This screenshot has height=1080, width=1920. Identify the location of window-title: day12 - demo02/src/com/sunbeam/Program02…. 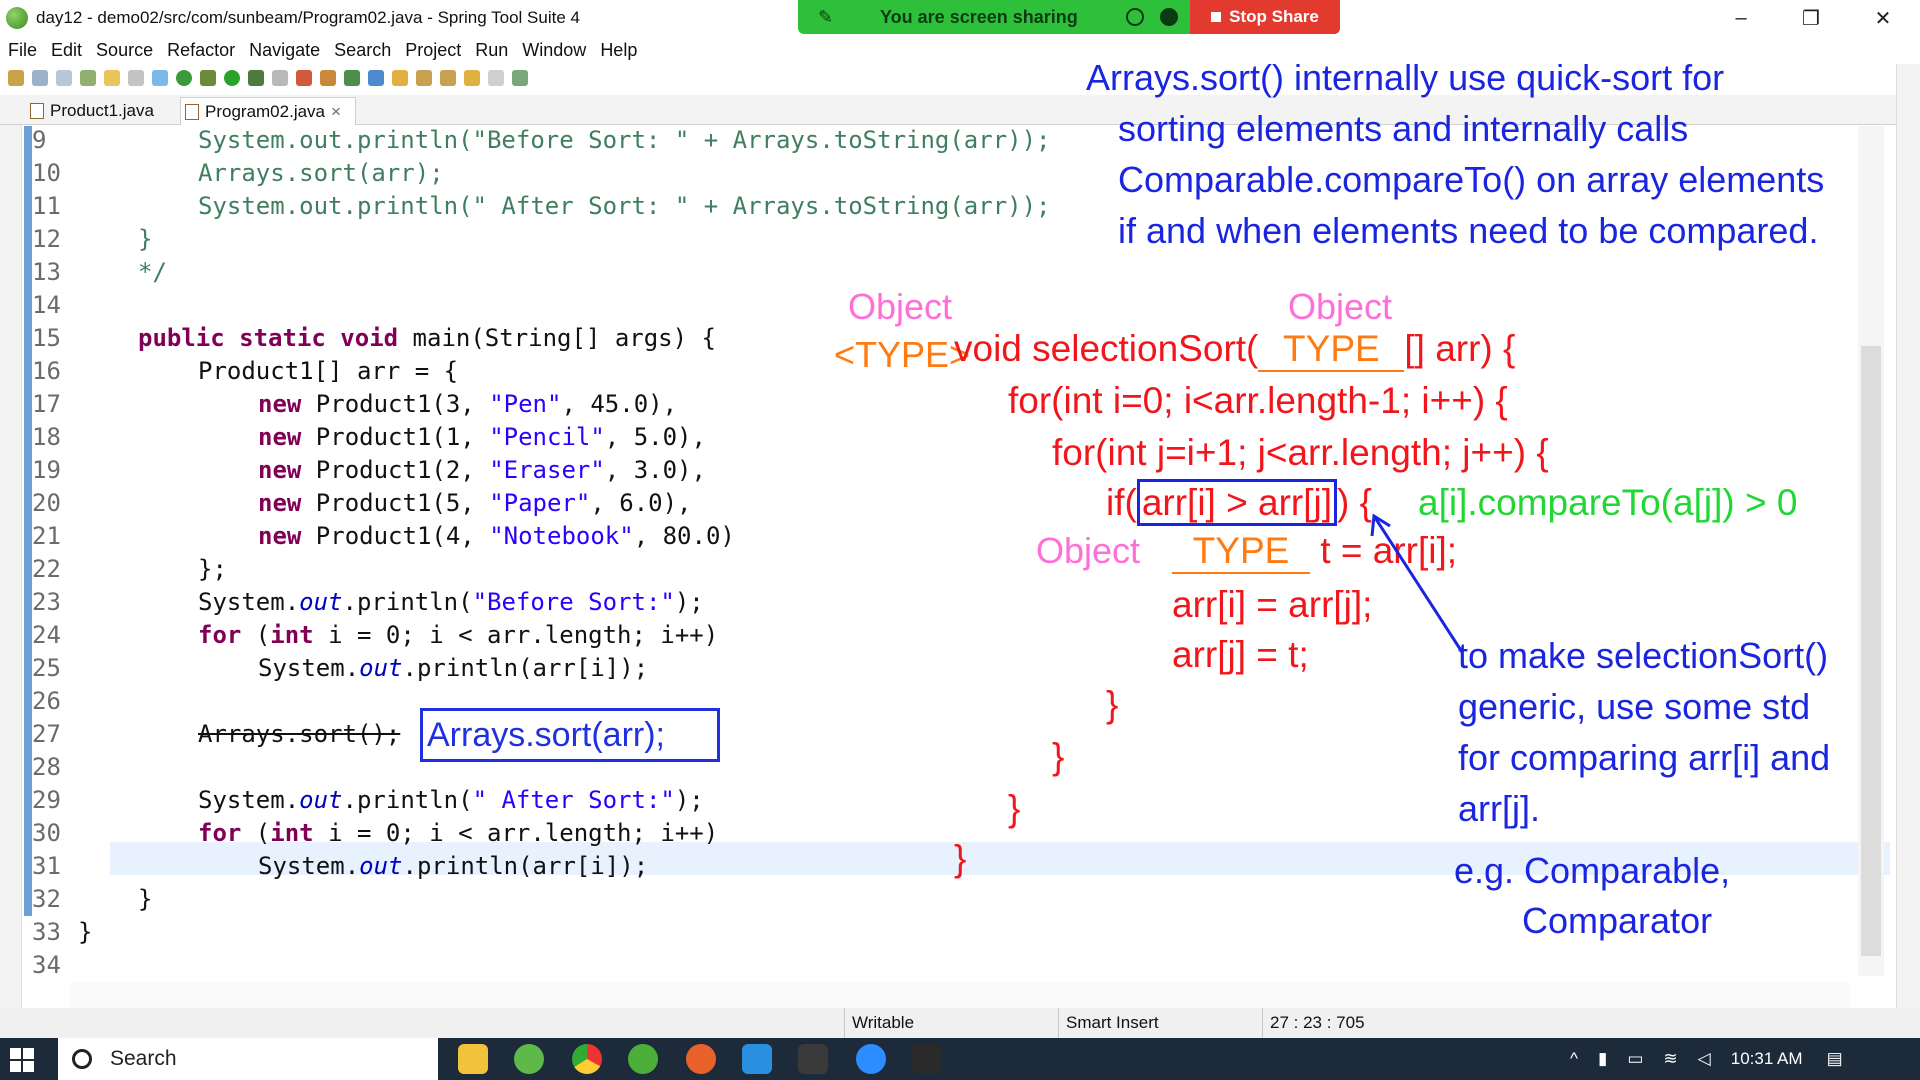
(308, 17).